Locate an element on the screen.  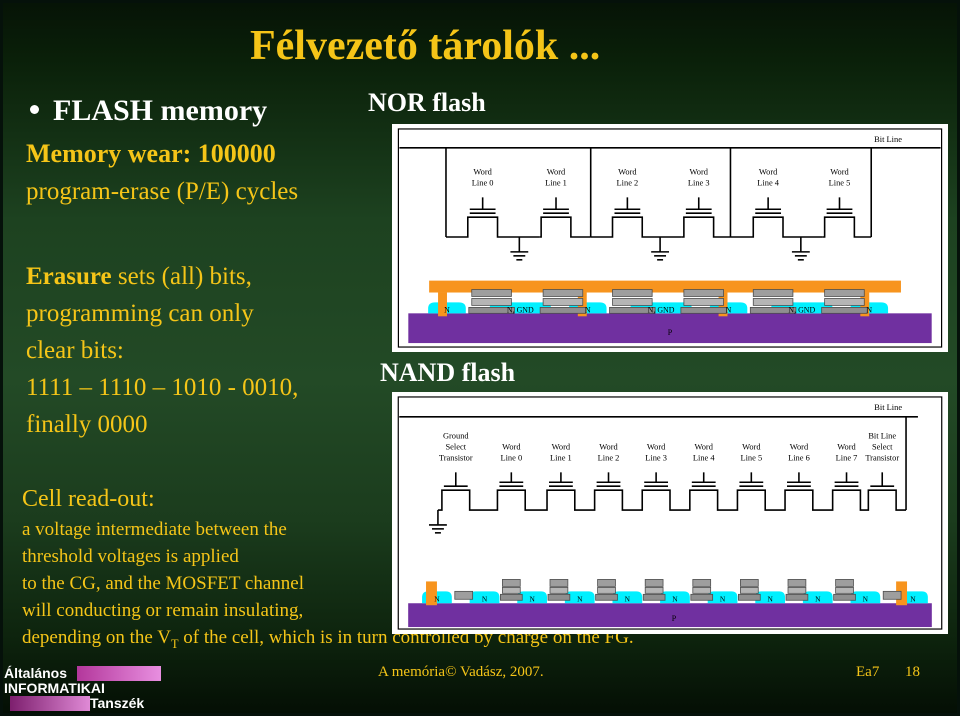
nor-word-line-label: Line 4 is located at coordinates (768, 182).